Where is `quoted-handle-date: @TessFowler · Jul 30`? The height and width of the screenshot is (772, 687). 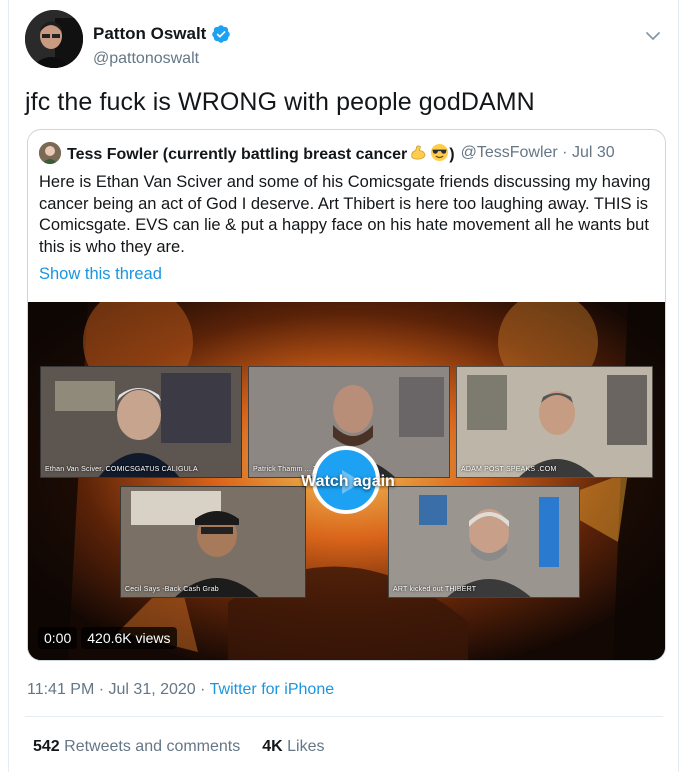 quoted-handle-date: @TessFowler · Jul 30 is located at coordinates (538, 153).